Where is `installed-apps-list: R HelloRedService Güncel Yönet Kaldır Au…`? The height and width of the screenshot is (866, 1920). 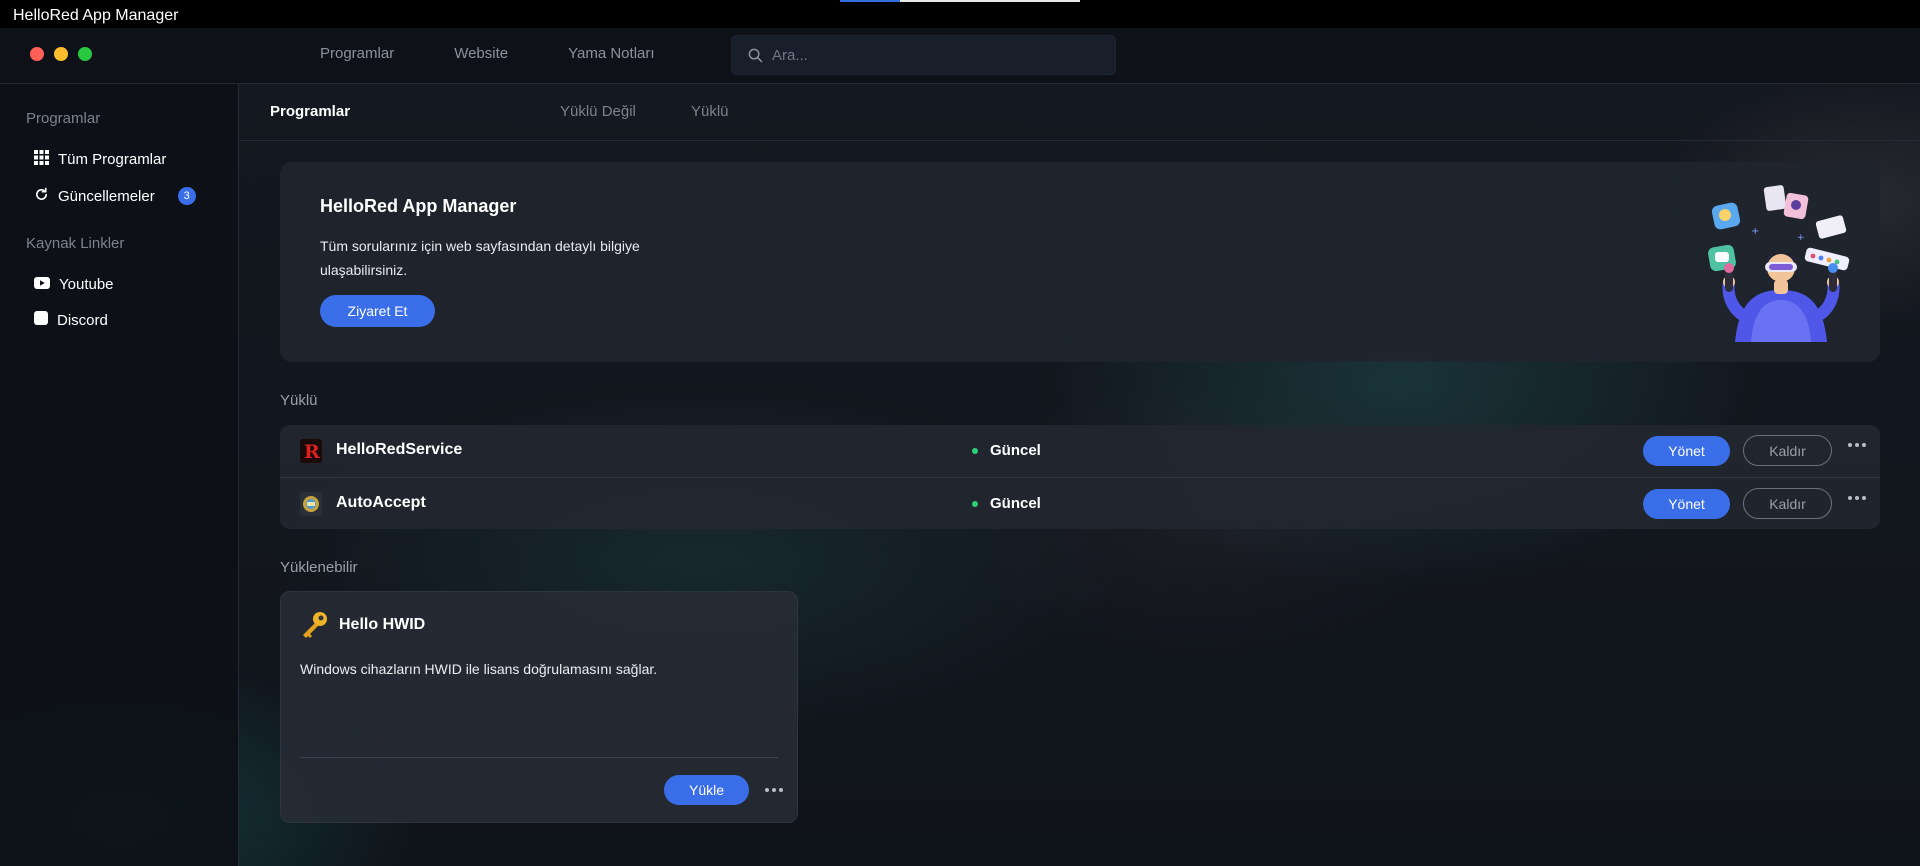 installed-apps-list: R HelloRedService Güncel Yönet Kaldır Au… is located at coordinates (1080, 477).